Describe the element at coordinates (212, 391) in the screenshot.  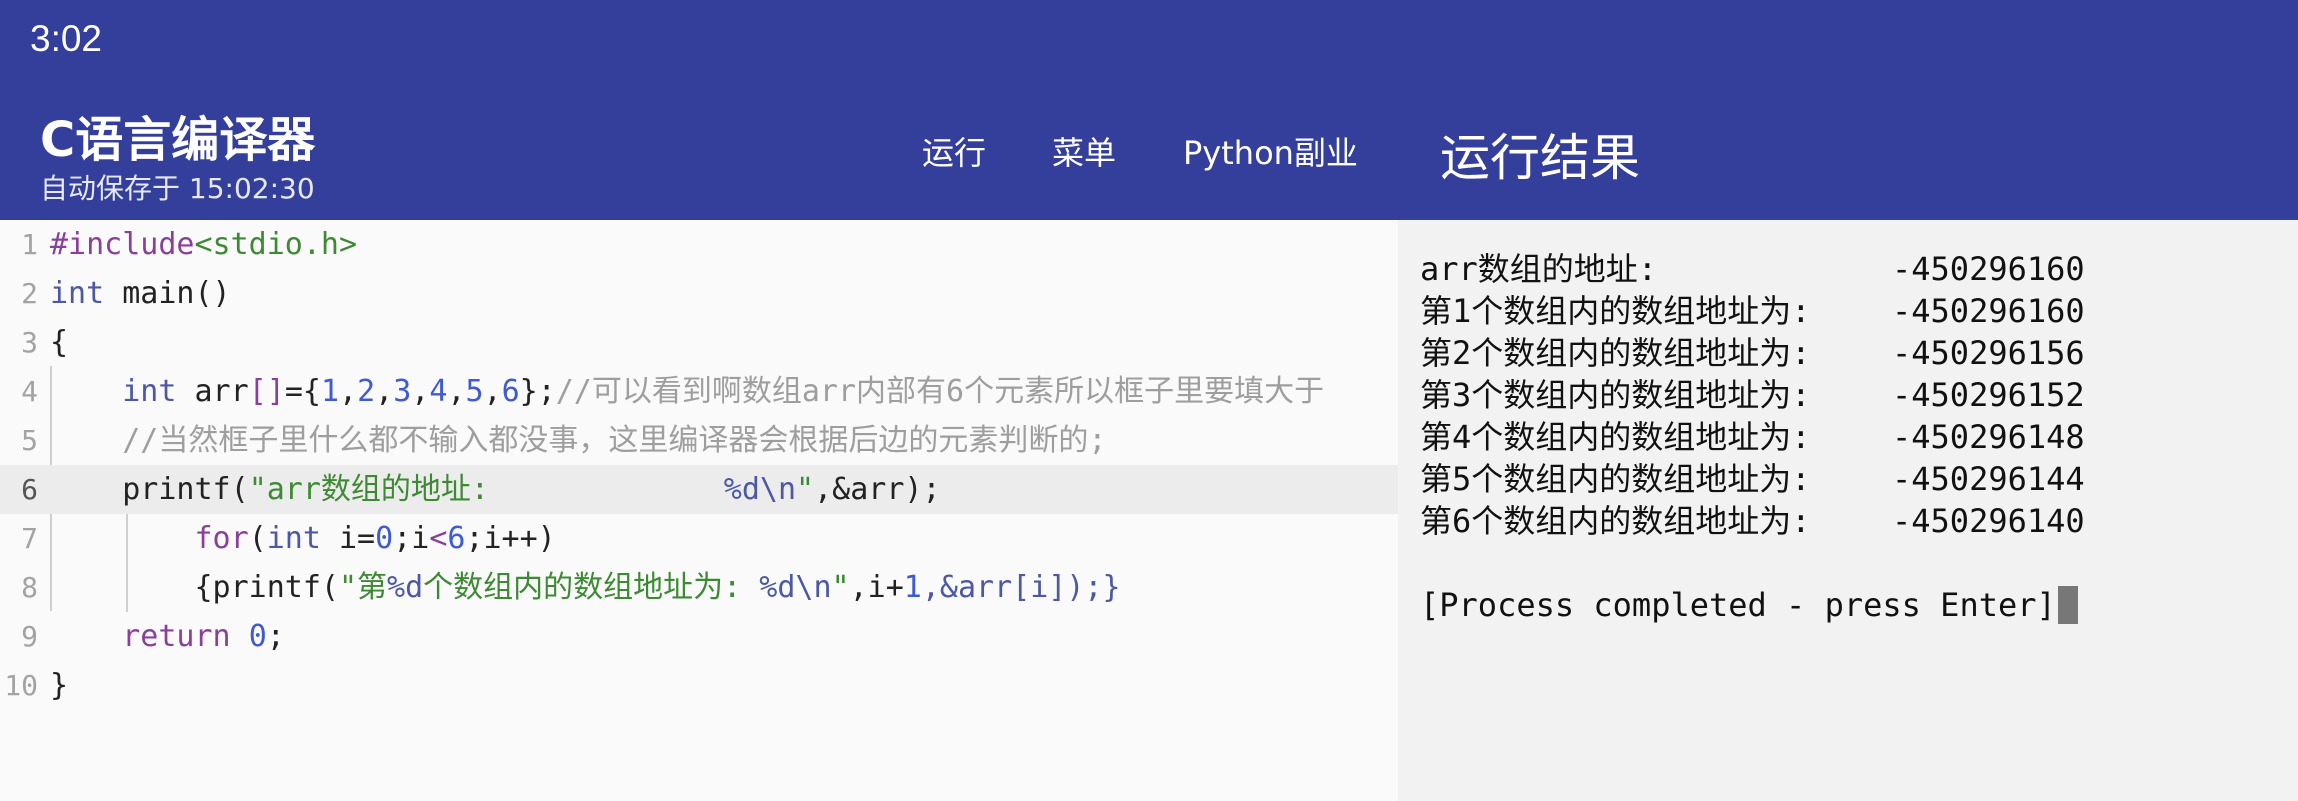
I see `code-token: arr` at that location.